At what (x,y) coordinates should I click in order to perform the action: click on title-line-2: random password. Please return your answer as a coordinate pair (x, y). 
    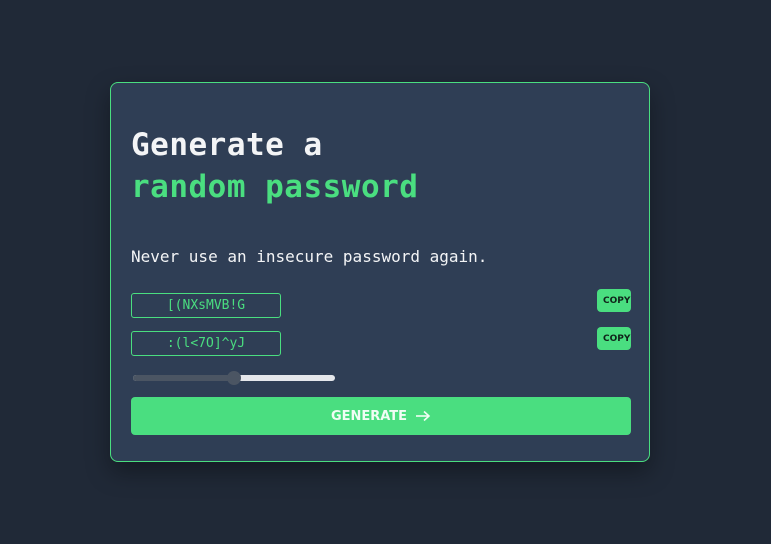
    Looking at the image, I should click on (275, 187).